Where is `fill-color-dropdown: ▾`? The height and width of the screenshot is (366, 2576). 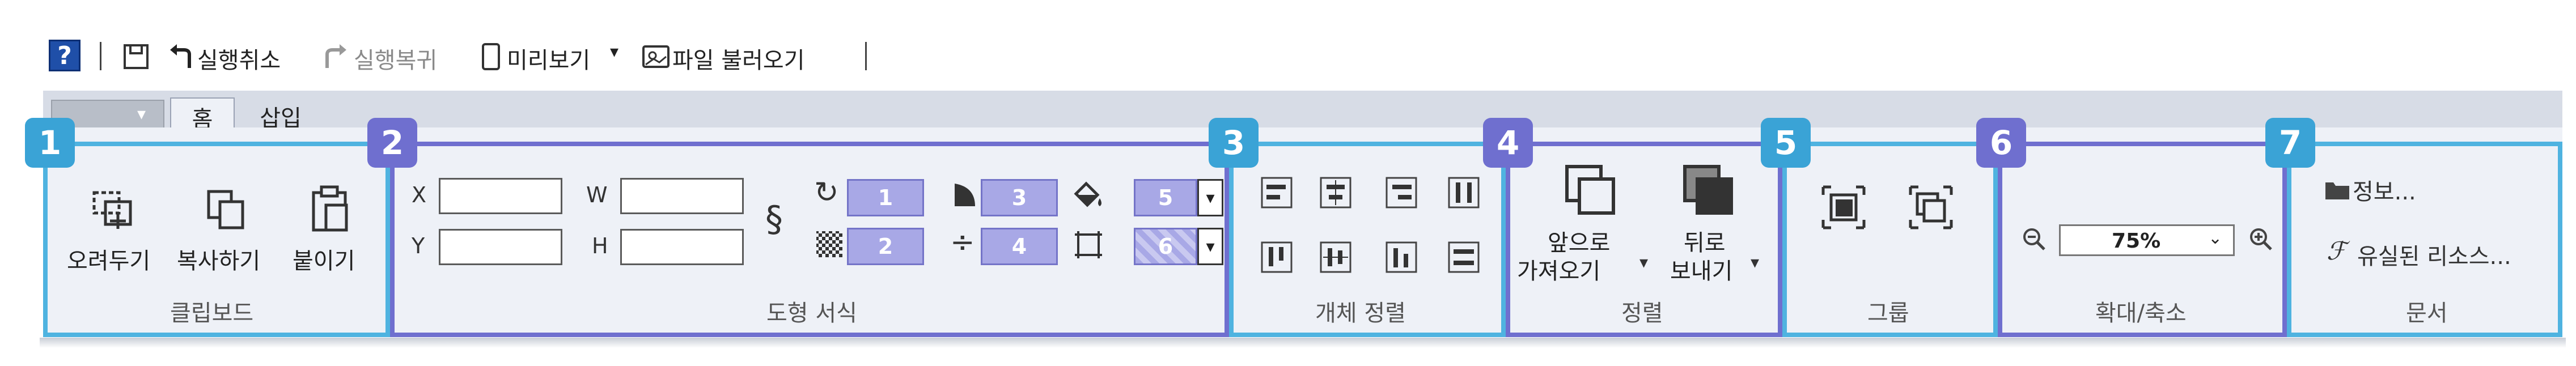
fill-color-dropdown: ▾ is located at coordinates (1210, 197).